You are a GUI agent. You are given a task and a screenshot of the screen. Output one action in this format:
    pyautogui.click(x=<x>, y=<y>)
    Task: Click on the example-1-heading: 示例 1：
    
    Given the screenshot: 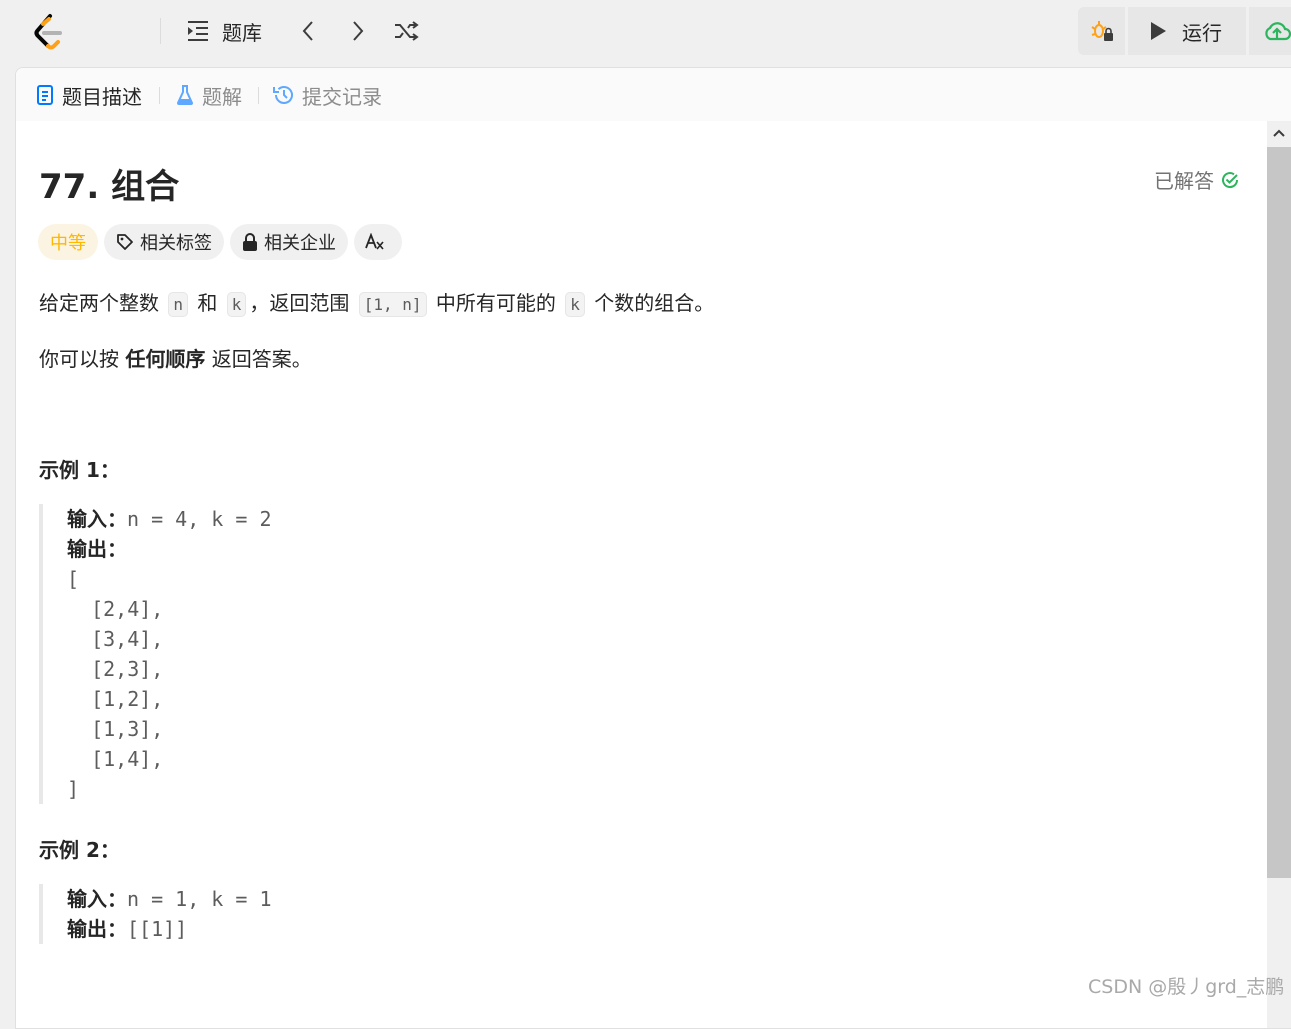 What is the action you would take?
    pyautogui.click(x=79, y=470)
    